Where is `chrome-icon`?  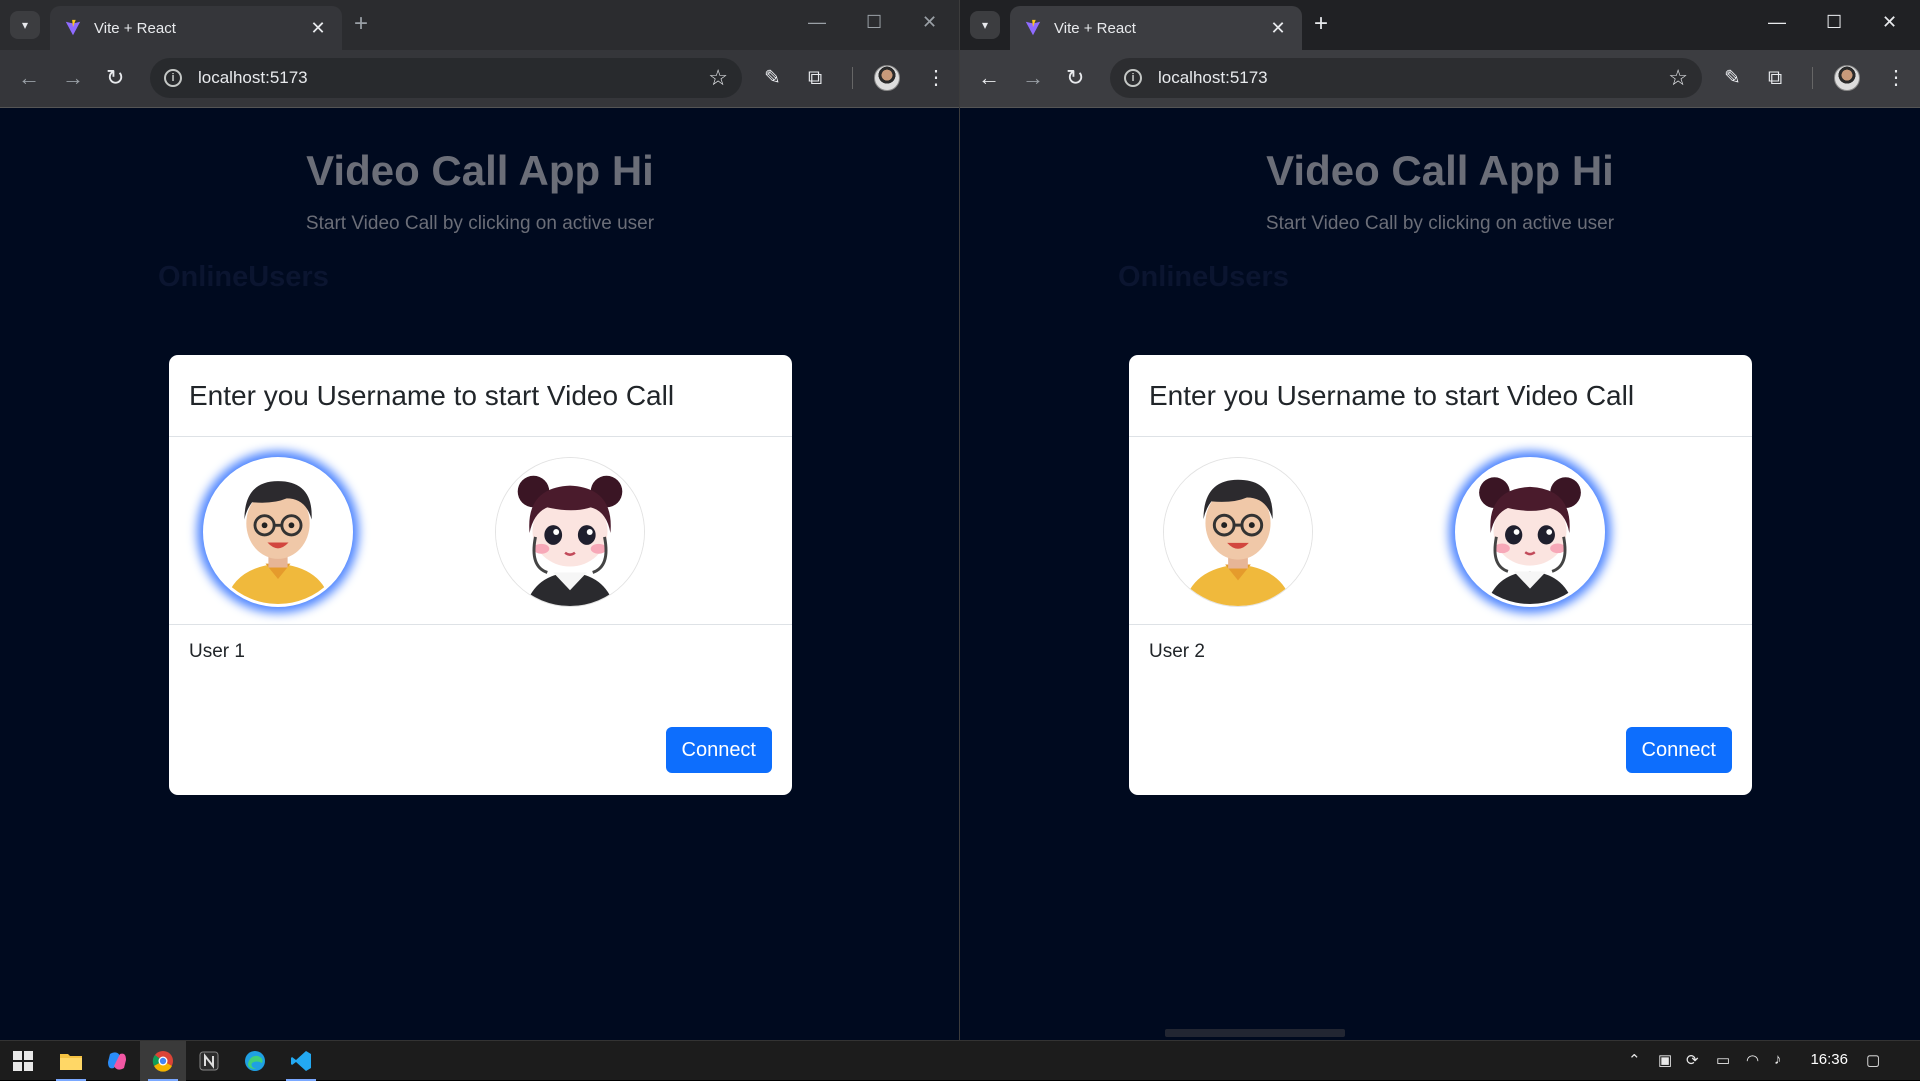 chrome-icon is located at coordinates (162, 1061).